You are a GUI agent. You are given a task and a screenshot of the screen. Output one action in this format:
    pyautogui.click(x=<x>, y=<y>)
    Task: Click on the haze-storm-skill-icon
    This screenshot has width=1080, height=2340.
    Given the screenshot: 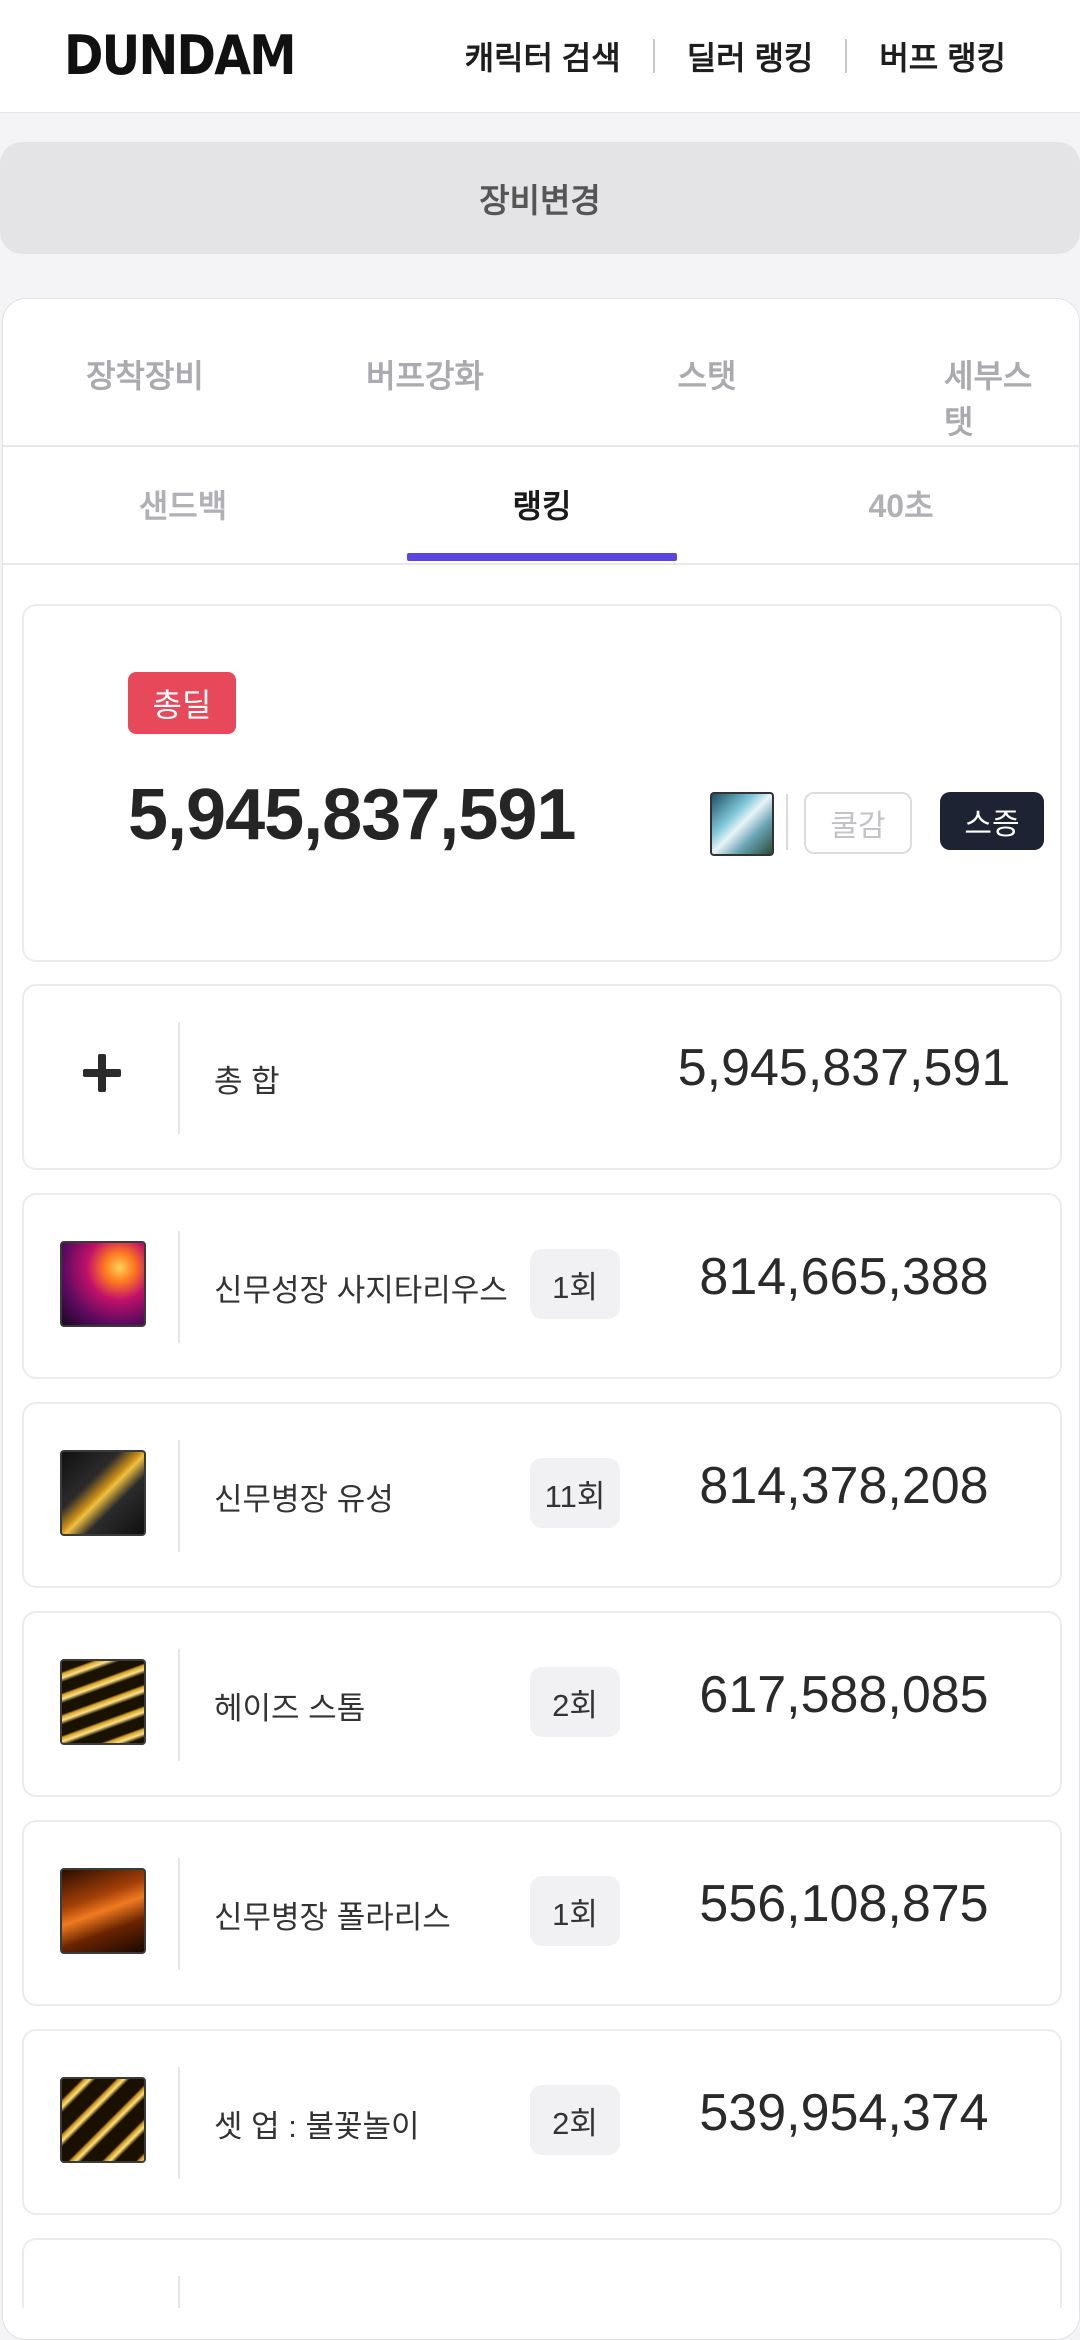 What is the action you would take?
    pyautogui.click(x=103, y=1702)
    